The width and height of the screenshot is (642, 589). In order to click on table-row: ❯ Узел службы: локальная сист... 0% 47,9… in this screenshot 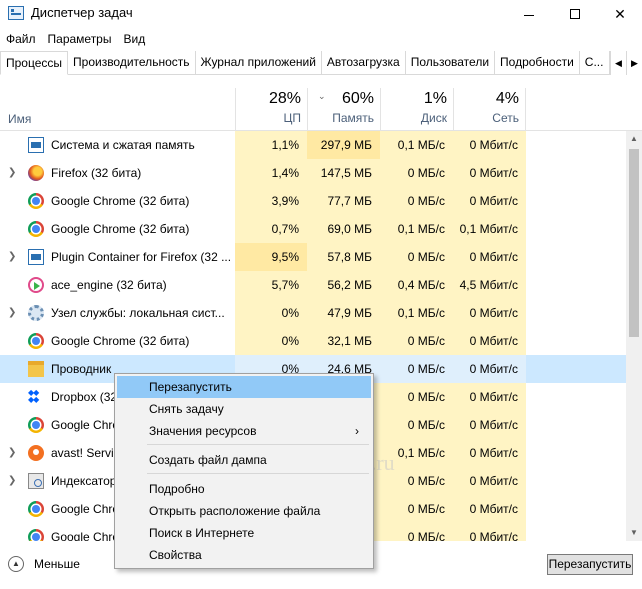, I will do `click(313, 313)`.